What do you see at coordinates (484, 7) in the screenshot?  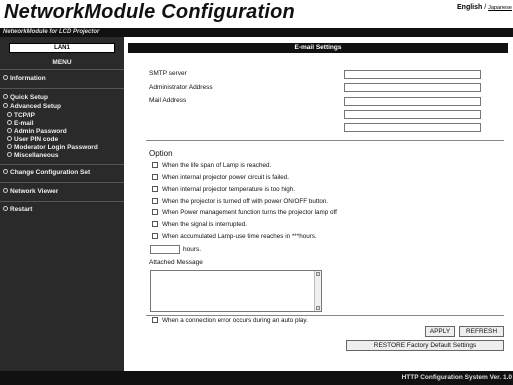 I see `language-switcher: English / Japanese` at bounding box center [484, 7].